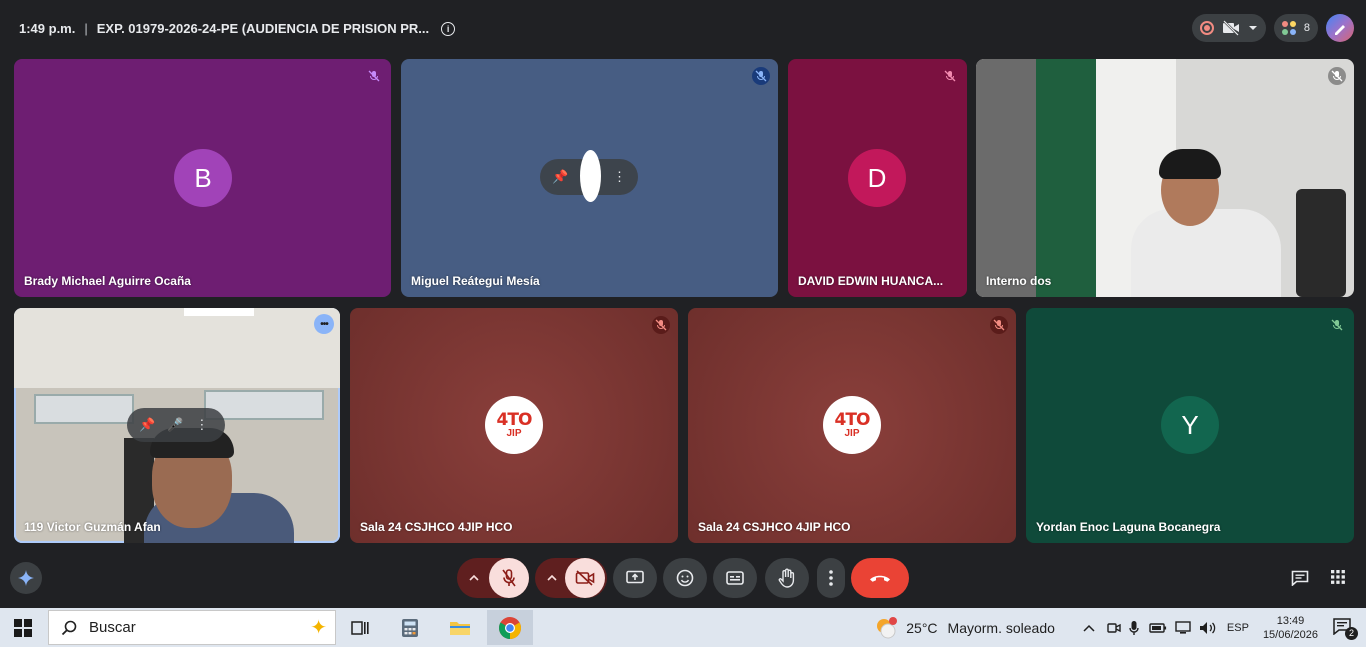 The image size is (1366, 647). I want to click on participant-name: 119 Victor Guzmán Afan, so click(92, 527).